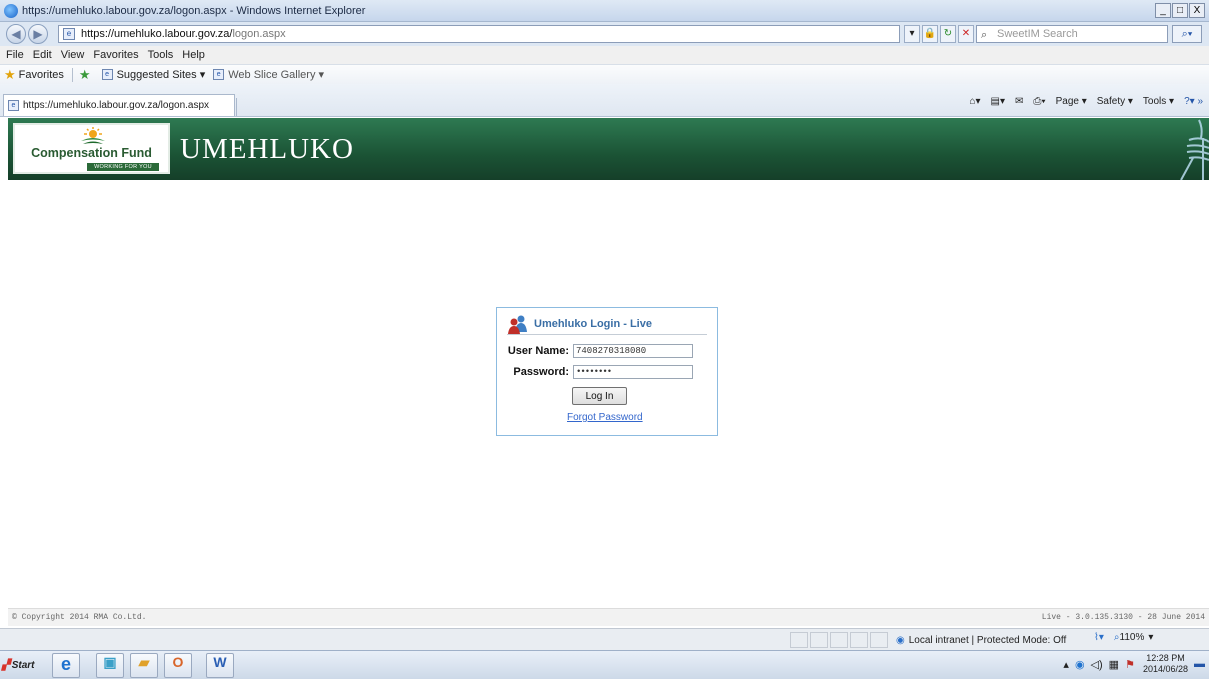 This screenshot has height=679, width=1209. I want to click on start-label: Start, so click(23, 665).